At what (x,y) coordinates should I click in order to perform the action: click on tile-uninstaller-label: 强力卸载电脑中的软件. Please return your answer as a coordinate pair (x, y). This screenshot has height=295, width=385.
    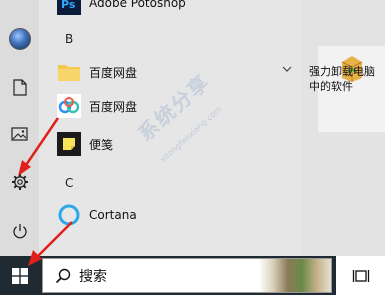
    Looking at the image, I should click on (342, 79).